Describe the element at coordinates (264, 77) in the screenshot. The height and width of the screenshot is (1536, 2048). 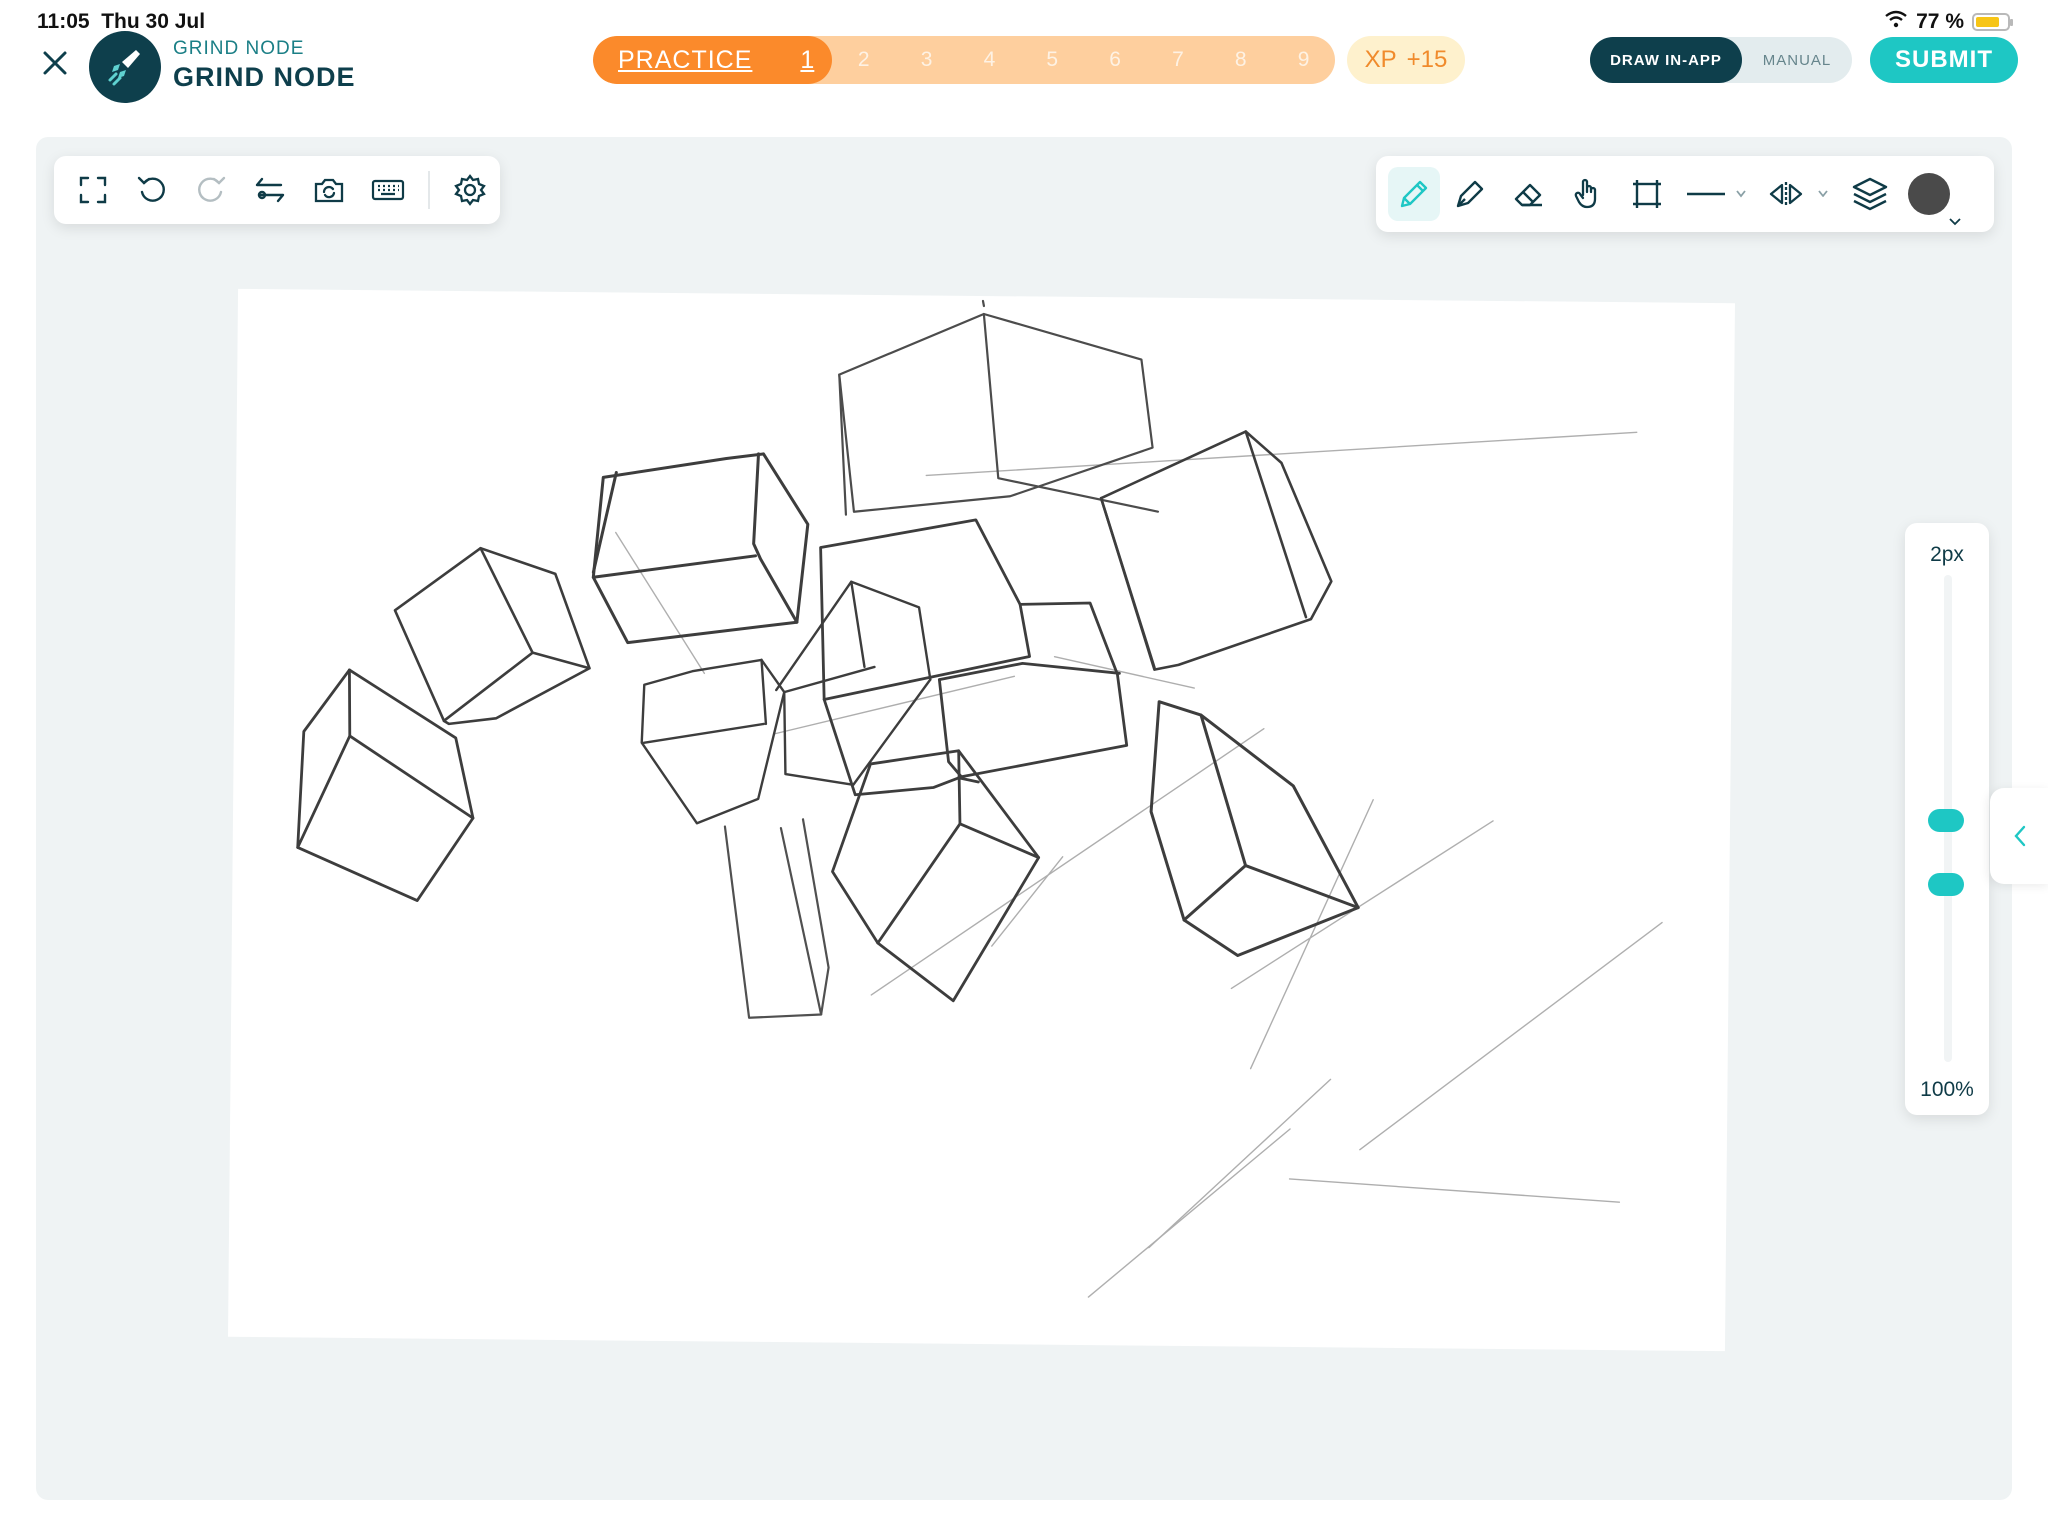
I see `brand-title: GRIND NODE` at that location.